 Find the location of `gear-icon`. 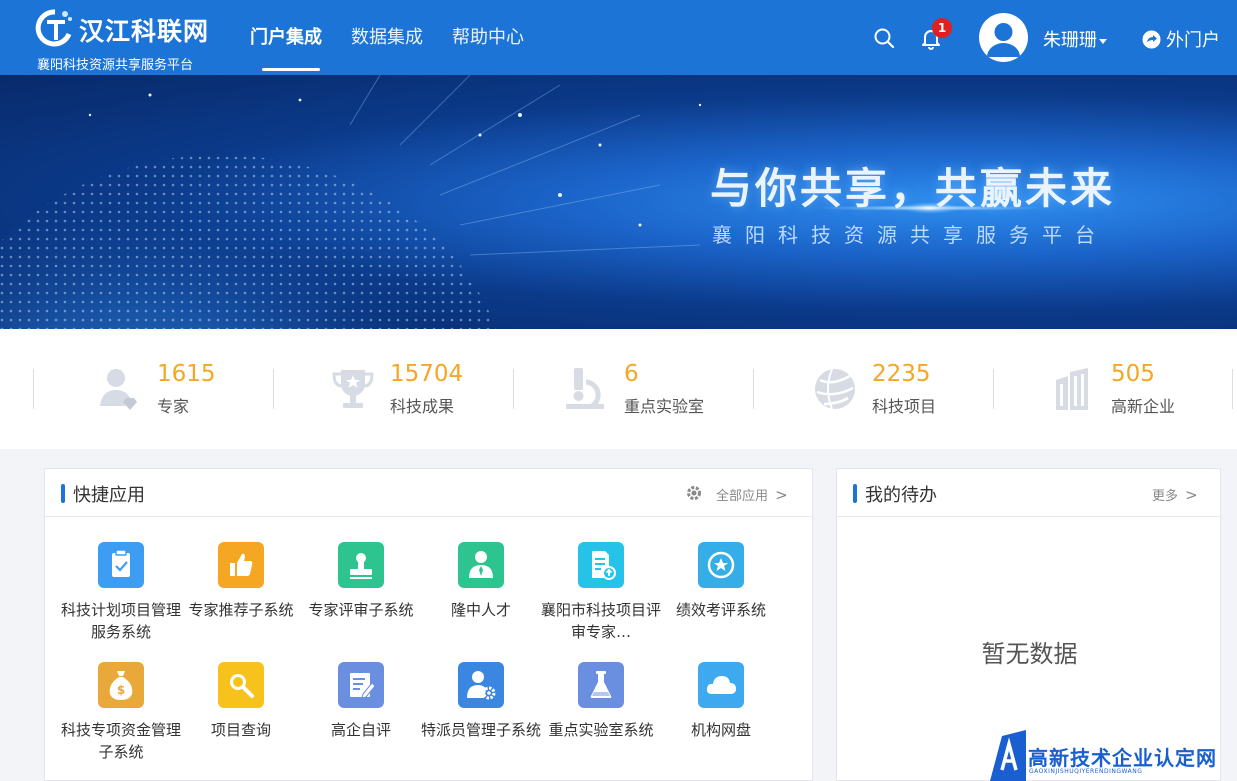

gear-icon is located at coordinates (694, 493).